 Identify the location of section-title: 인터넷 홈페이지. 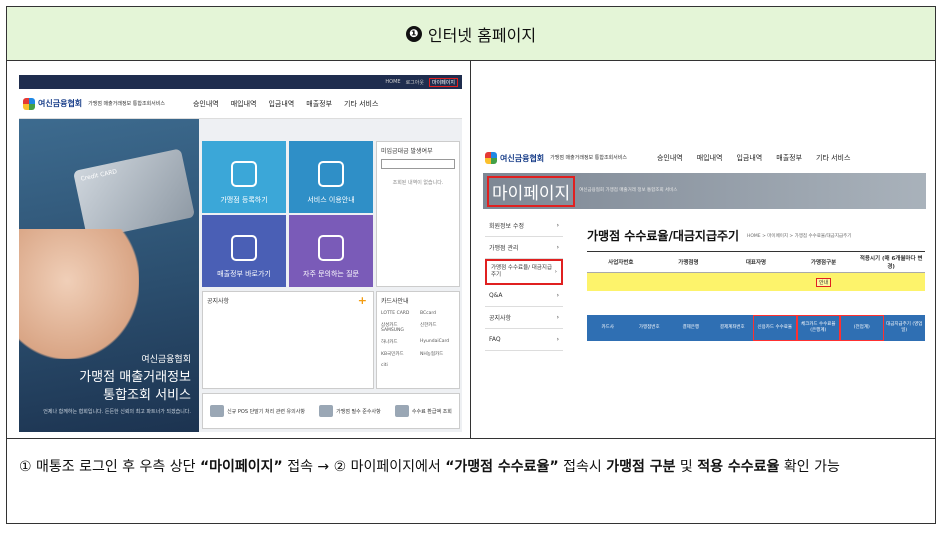
(482, 35).